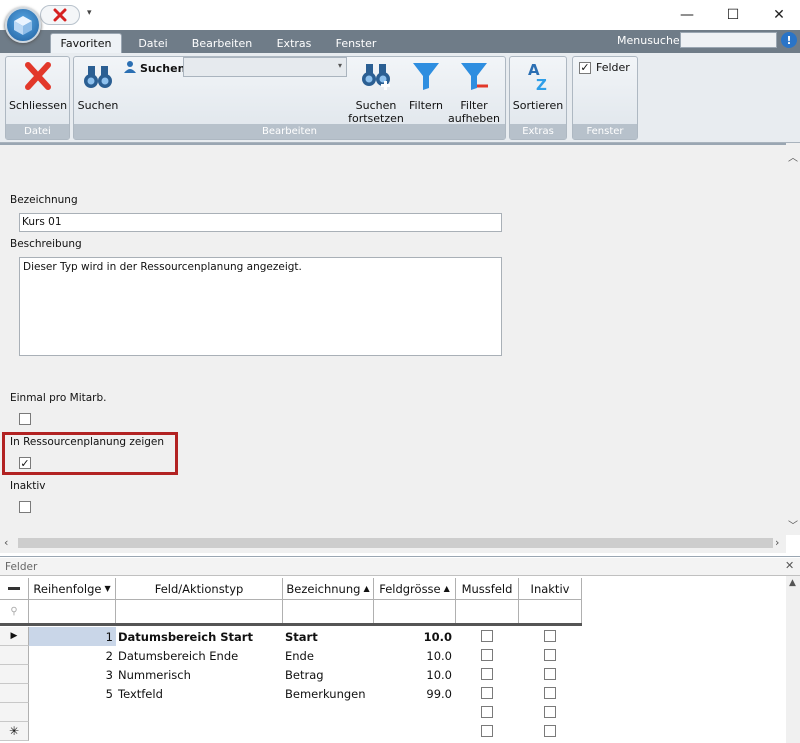  I want to click on col-inaktiv: Inaktiv, so click(550, 589).